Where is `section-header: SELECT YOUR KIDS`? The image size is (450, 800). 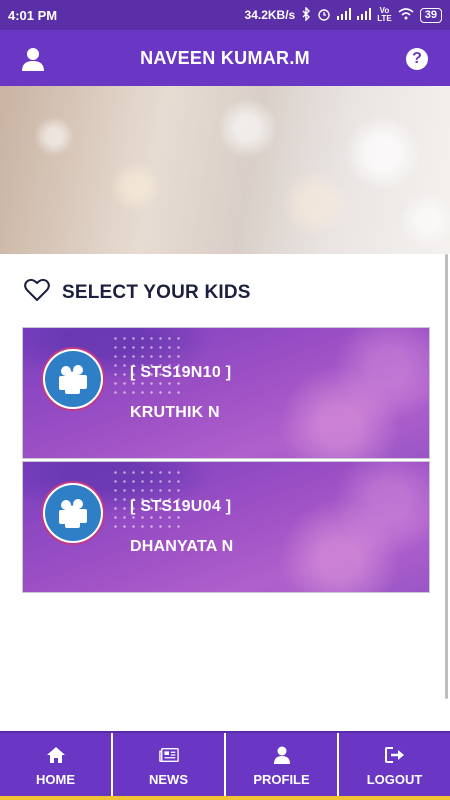
section-header: SELECT YOUR KIDS is located at coordinates (137, 292).